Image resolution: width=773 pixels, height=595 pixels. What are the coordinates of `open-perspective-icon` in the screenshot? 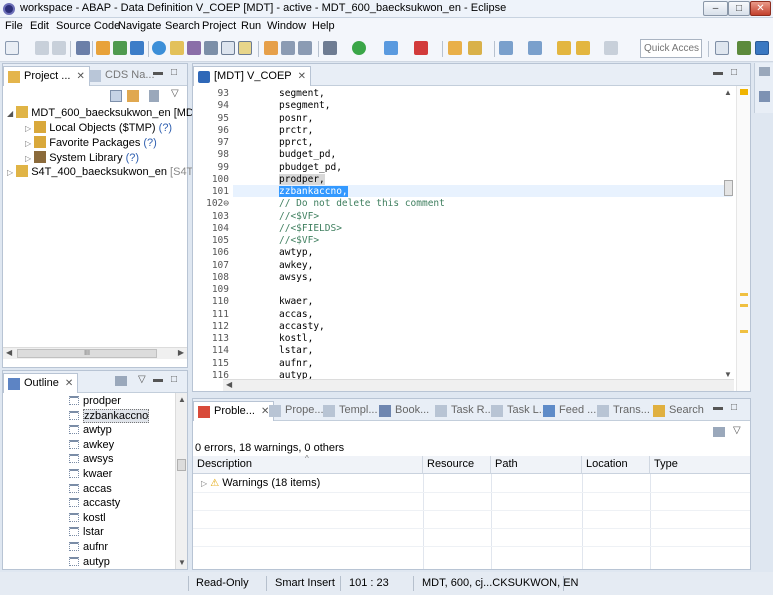 It's located at (722, 48).